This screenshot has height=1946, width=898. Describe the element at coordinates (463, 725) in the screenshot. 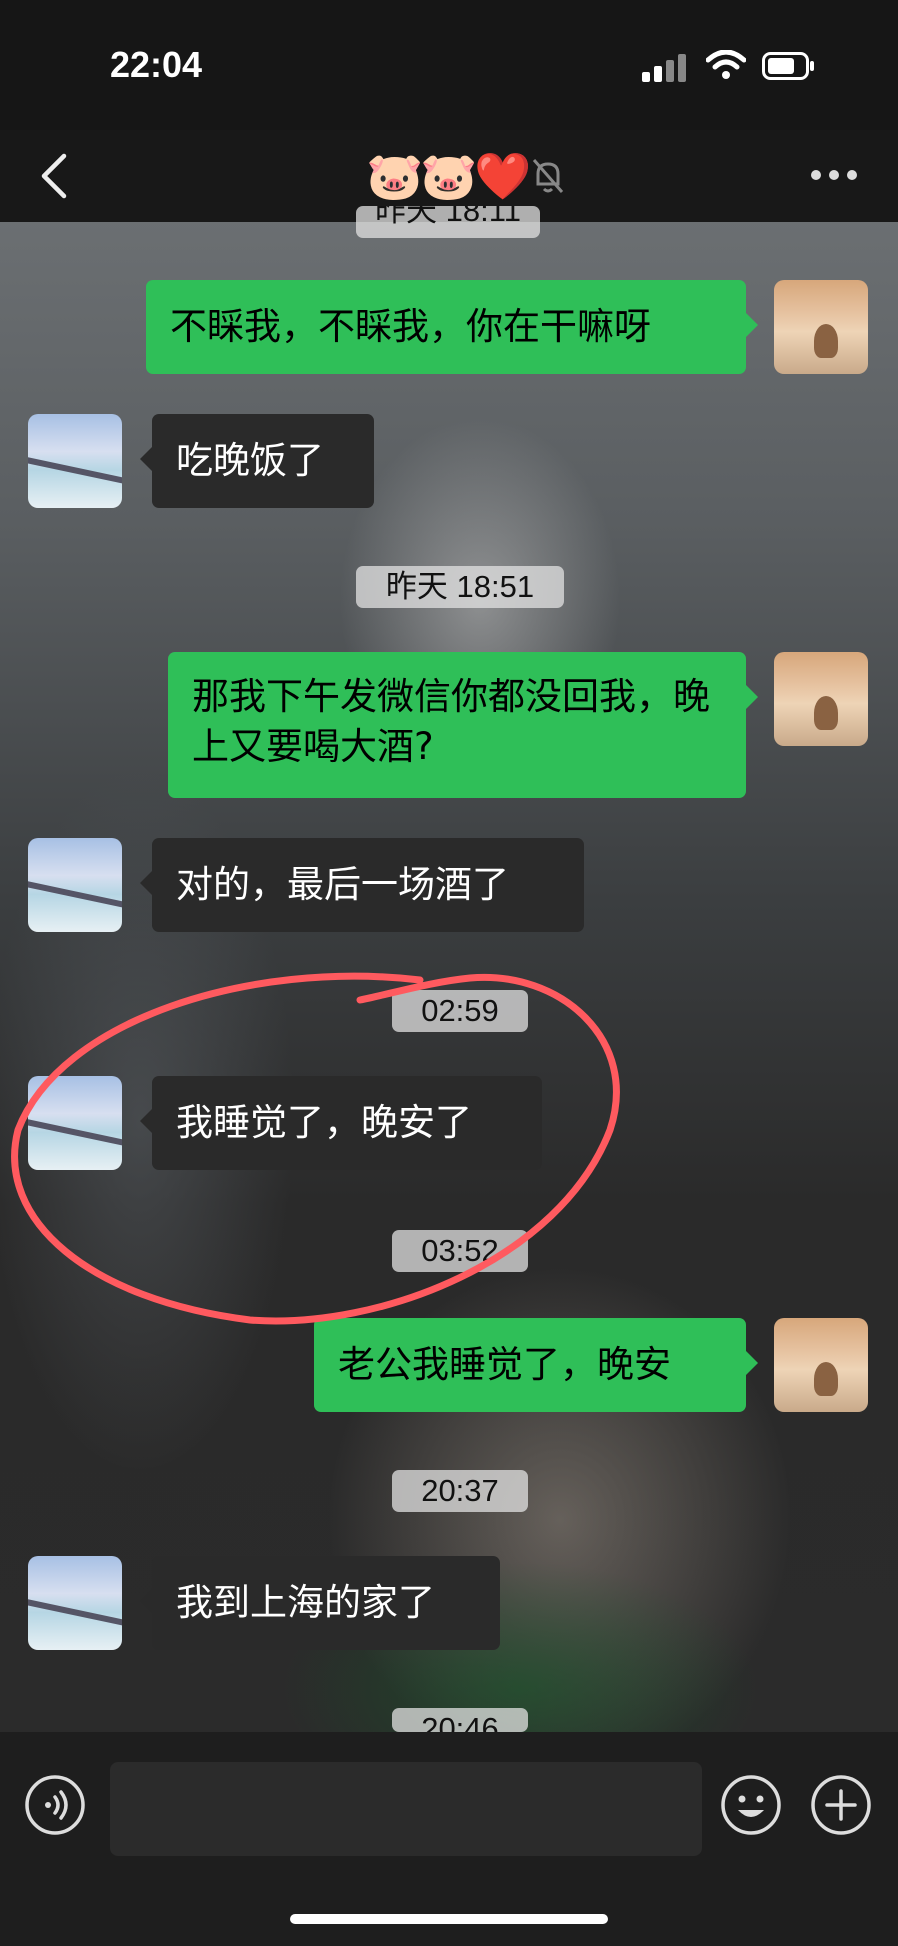

I see `message-outgoing: 那我下午发微信你都没回我，晚上又要喝大酒?` at that location.